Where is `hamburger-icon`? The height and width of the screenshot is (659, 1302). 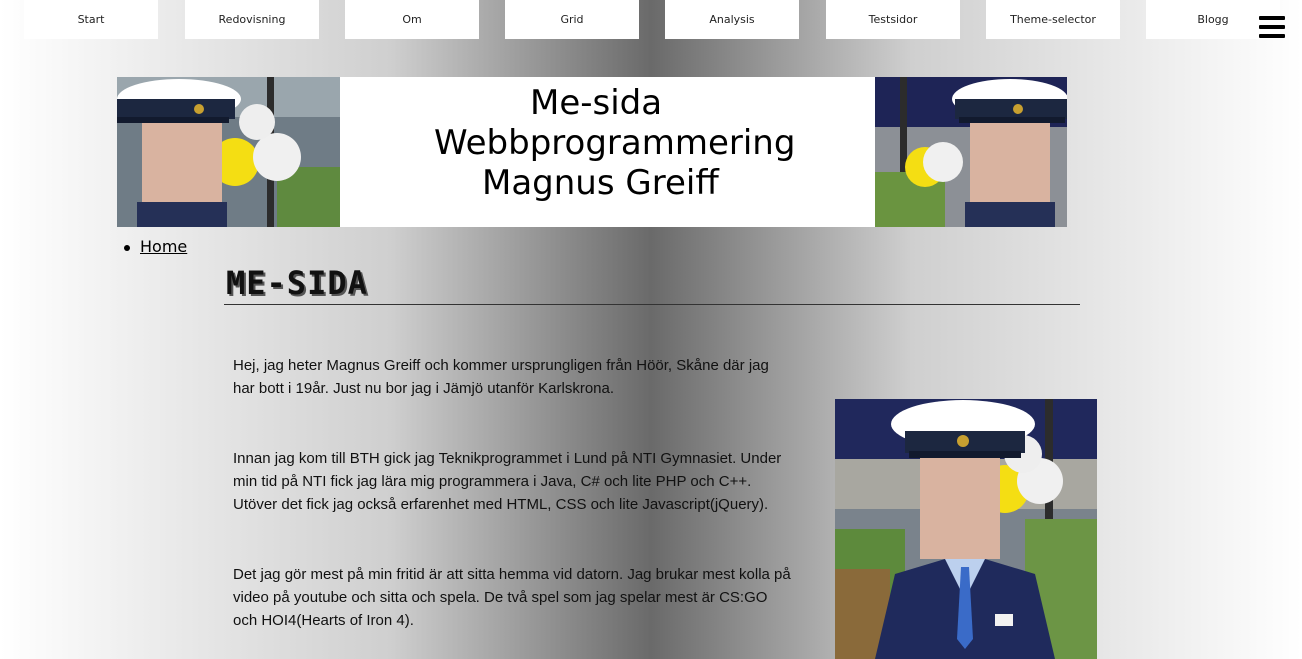
hamburger-icon is located at coordinates (1272, 28).